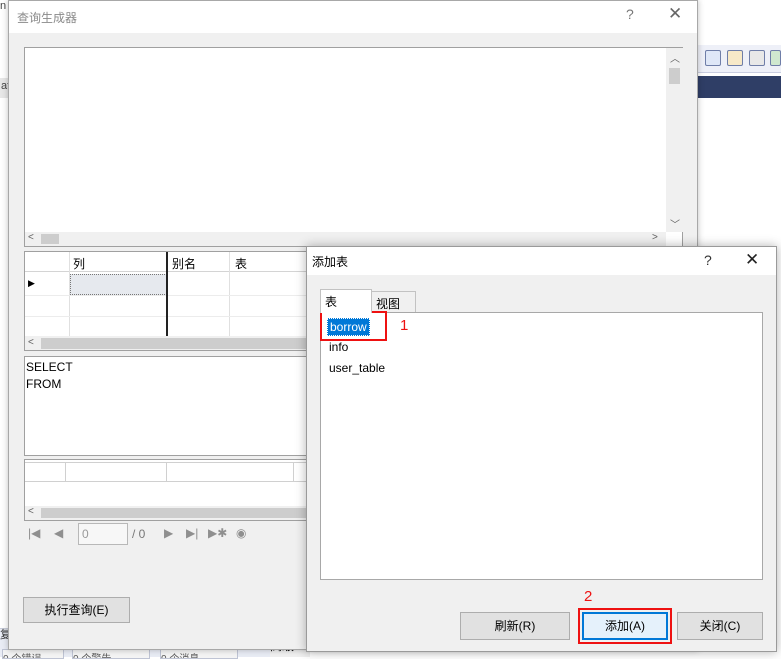 The width and height of the screenshot is (781, 659). Describe the element at coordinates (338, 347) in the screenshot. I see `list-item: info` at that location.